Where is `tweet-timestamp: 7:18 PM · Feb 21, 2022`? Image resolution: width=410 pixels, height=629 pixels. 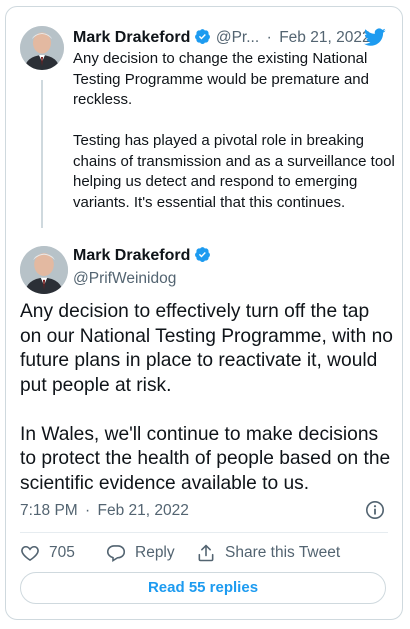 tweet-timestamp: 7:18 PM · Feb 21, 2022 is located at coordinates (104, 511).